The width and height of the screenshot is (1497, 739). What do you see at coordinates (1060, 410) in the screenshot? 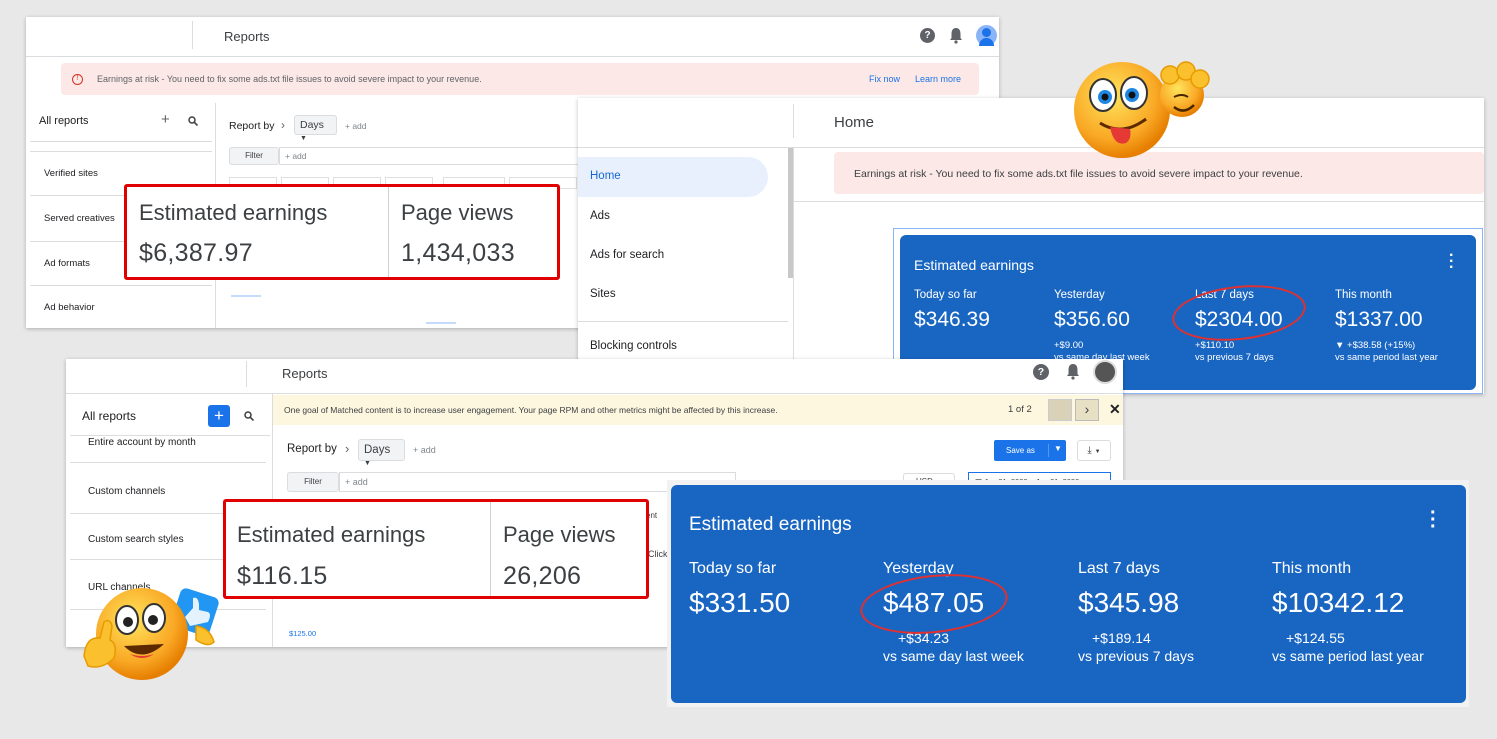
I see `prev-page-button` at bounding box center [1060, 410].